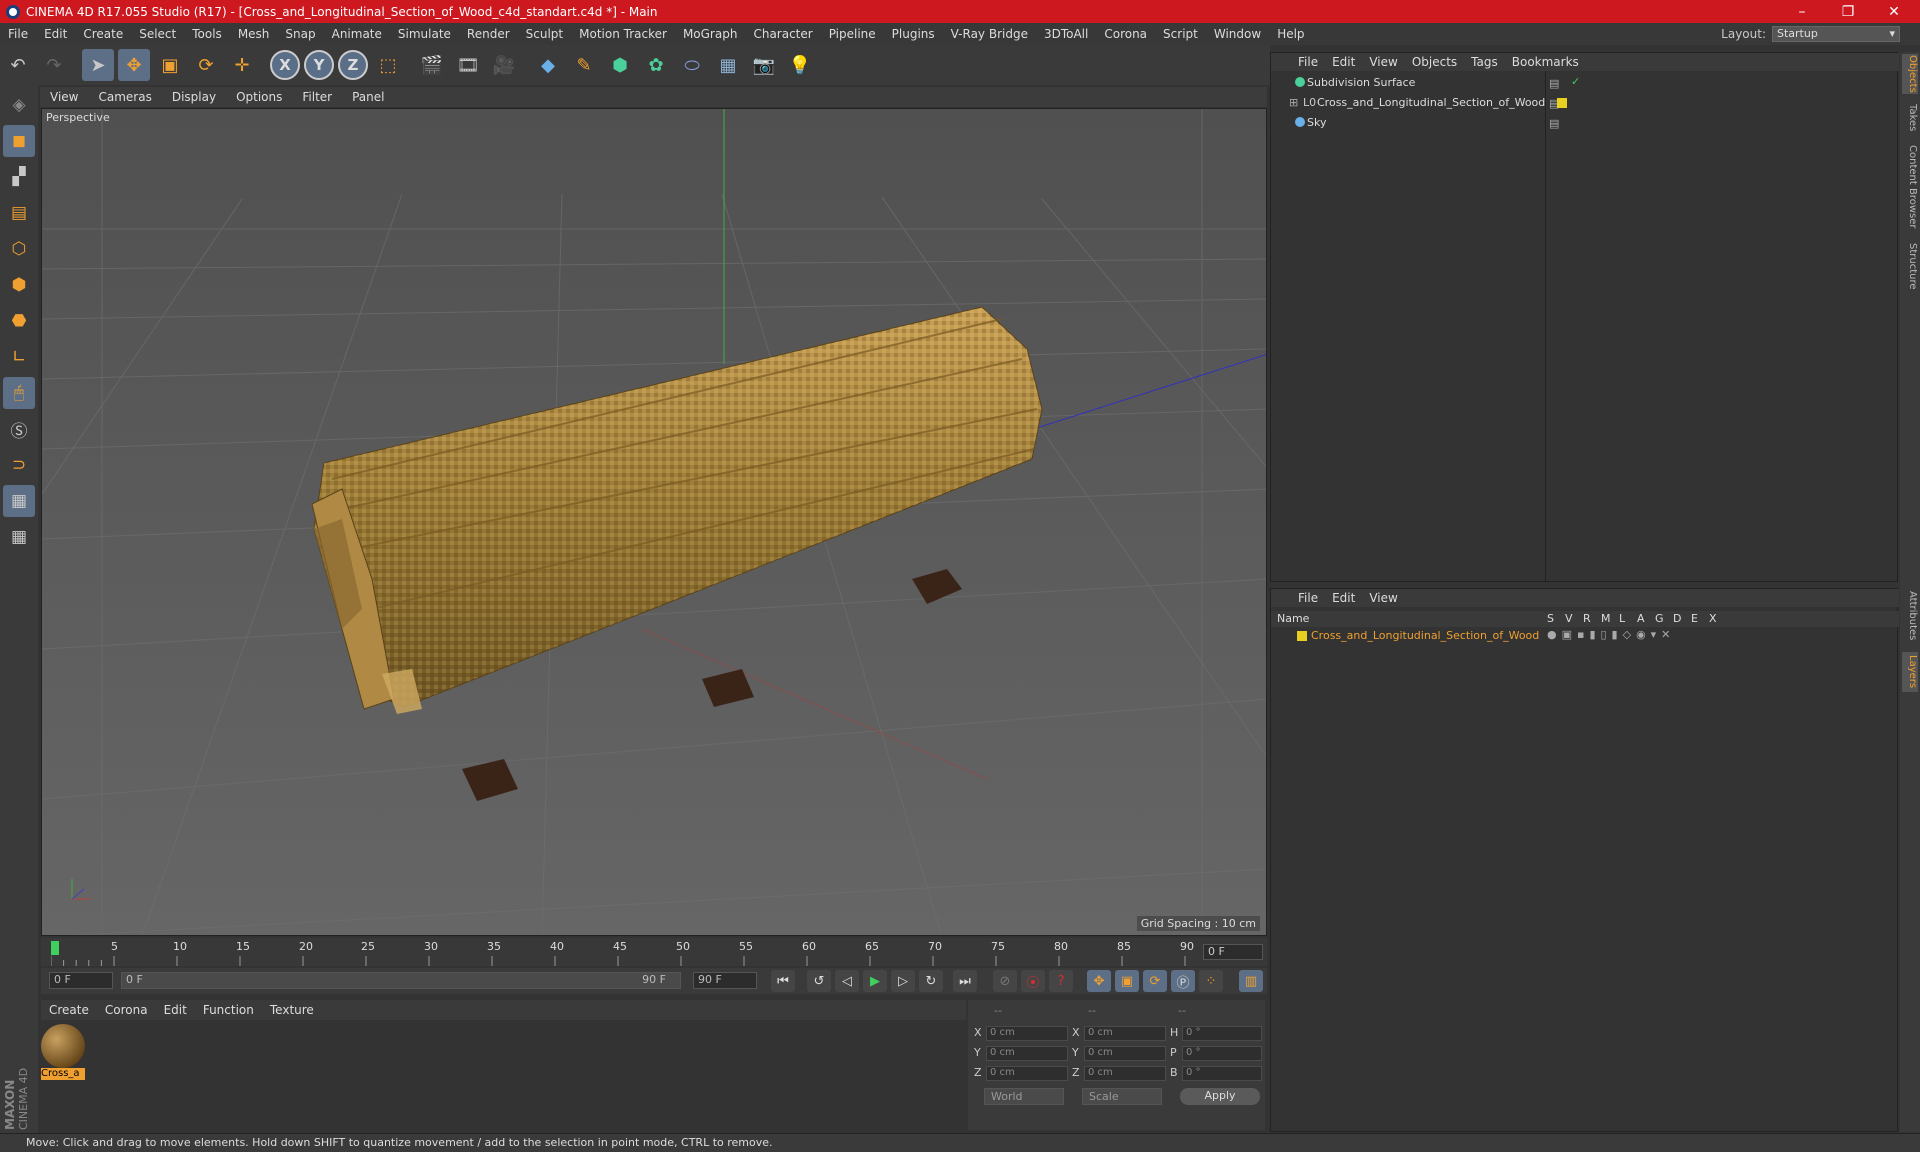 The image size is (1920, 1152). I want to click on frame-range-slider: 0 F 90 F, so click(401, 980).